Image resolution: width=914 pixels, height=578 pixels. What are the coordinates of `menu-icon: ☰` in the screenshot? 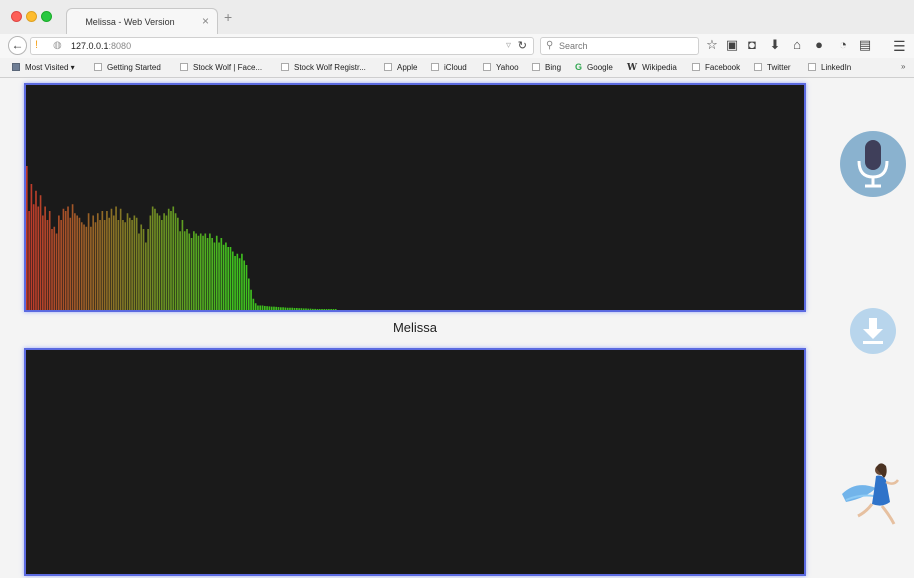 It's located at (899, 46).